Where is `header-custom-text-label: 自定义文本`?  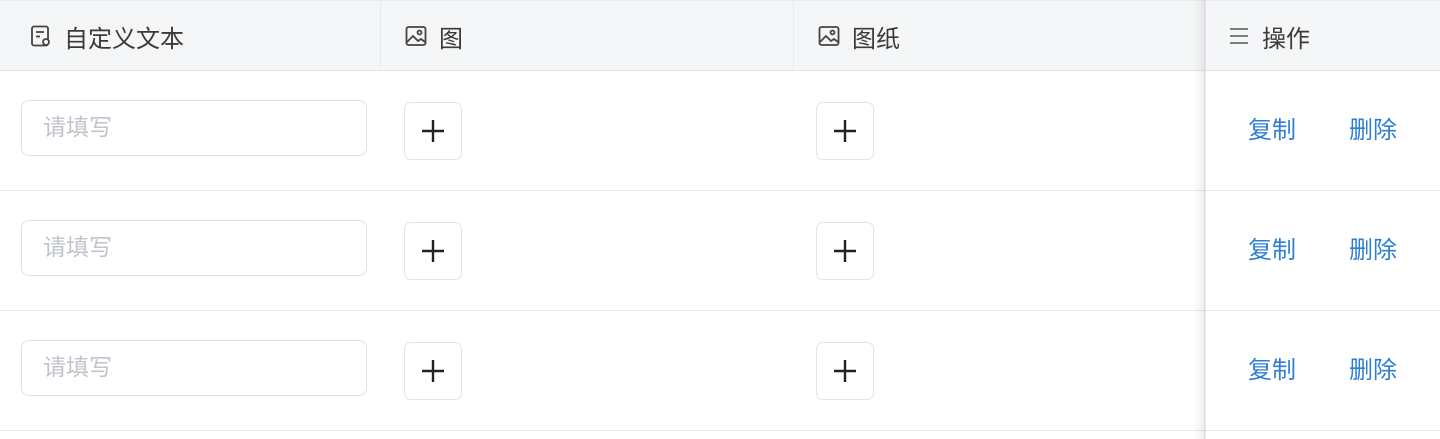
header-custom-text-label: 自定义文本 is located at coordinates (124, 38).